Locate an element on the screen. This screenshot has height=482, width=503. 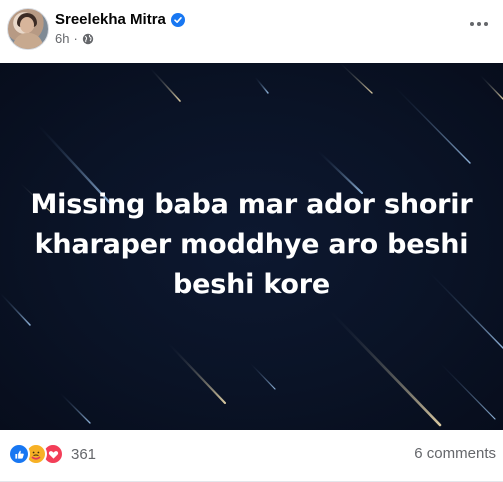
author-name: Sreelekha Mitra is located at coordinates (110, 19).